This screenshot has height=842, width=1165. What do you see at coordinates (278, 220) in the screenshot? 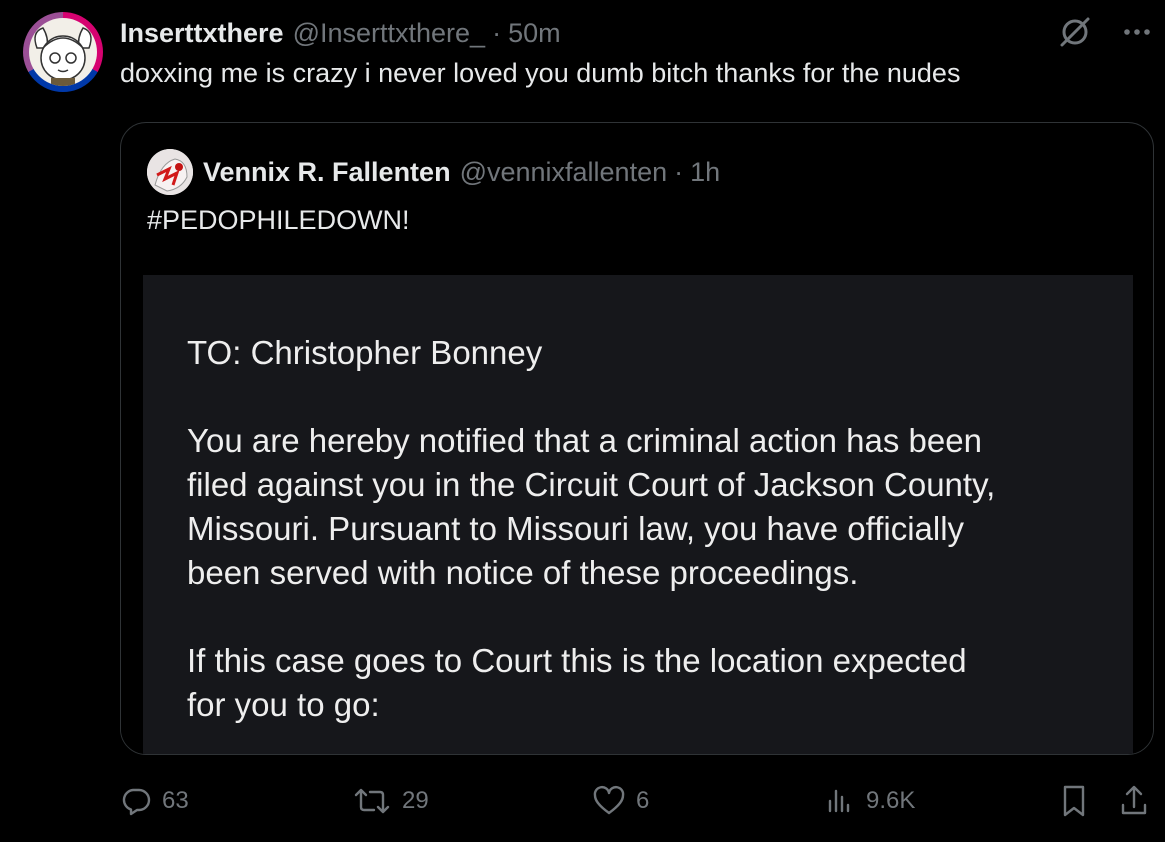
I see `quoted-tweet-text: #PEDOPHILEDOWN!` at bounding box center [278, 220].